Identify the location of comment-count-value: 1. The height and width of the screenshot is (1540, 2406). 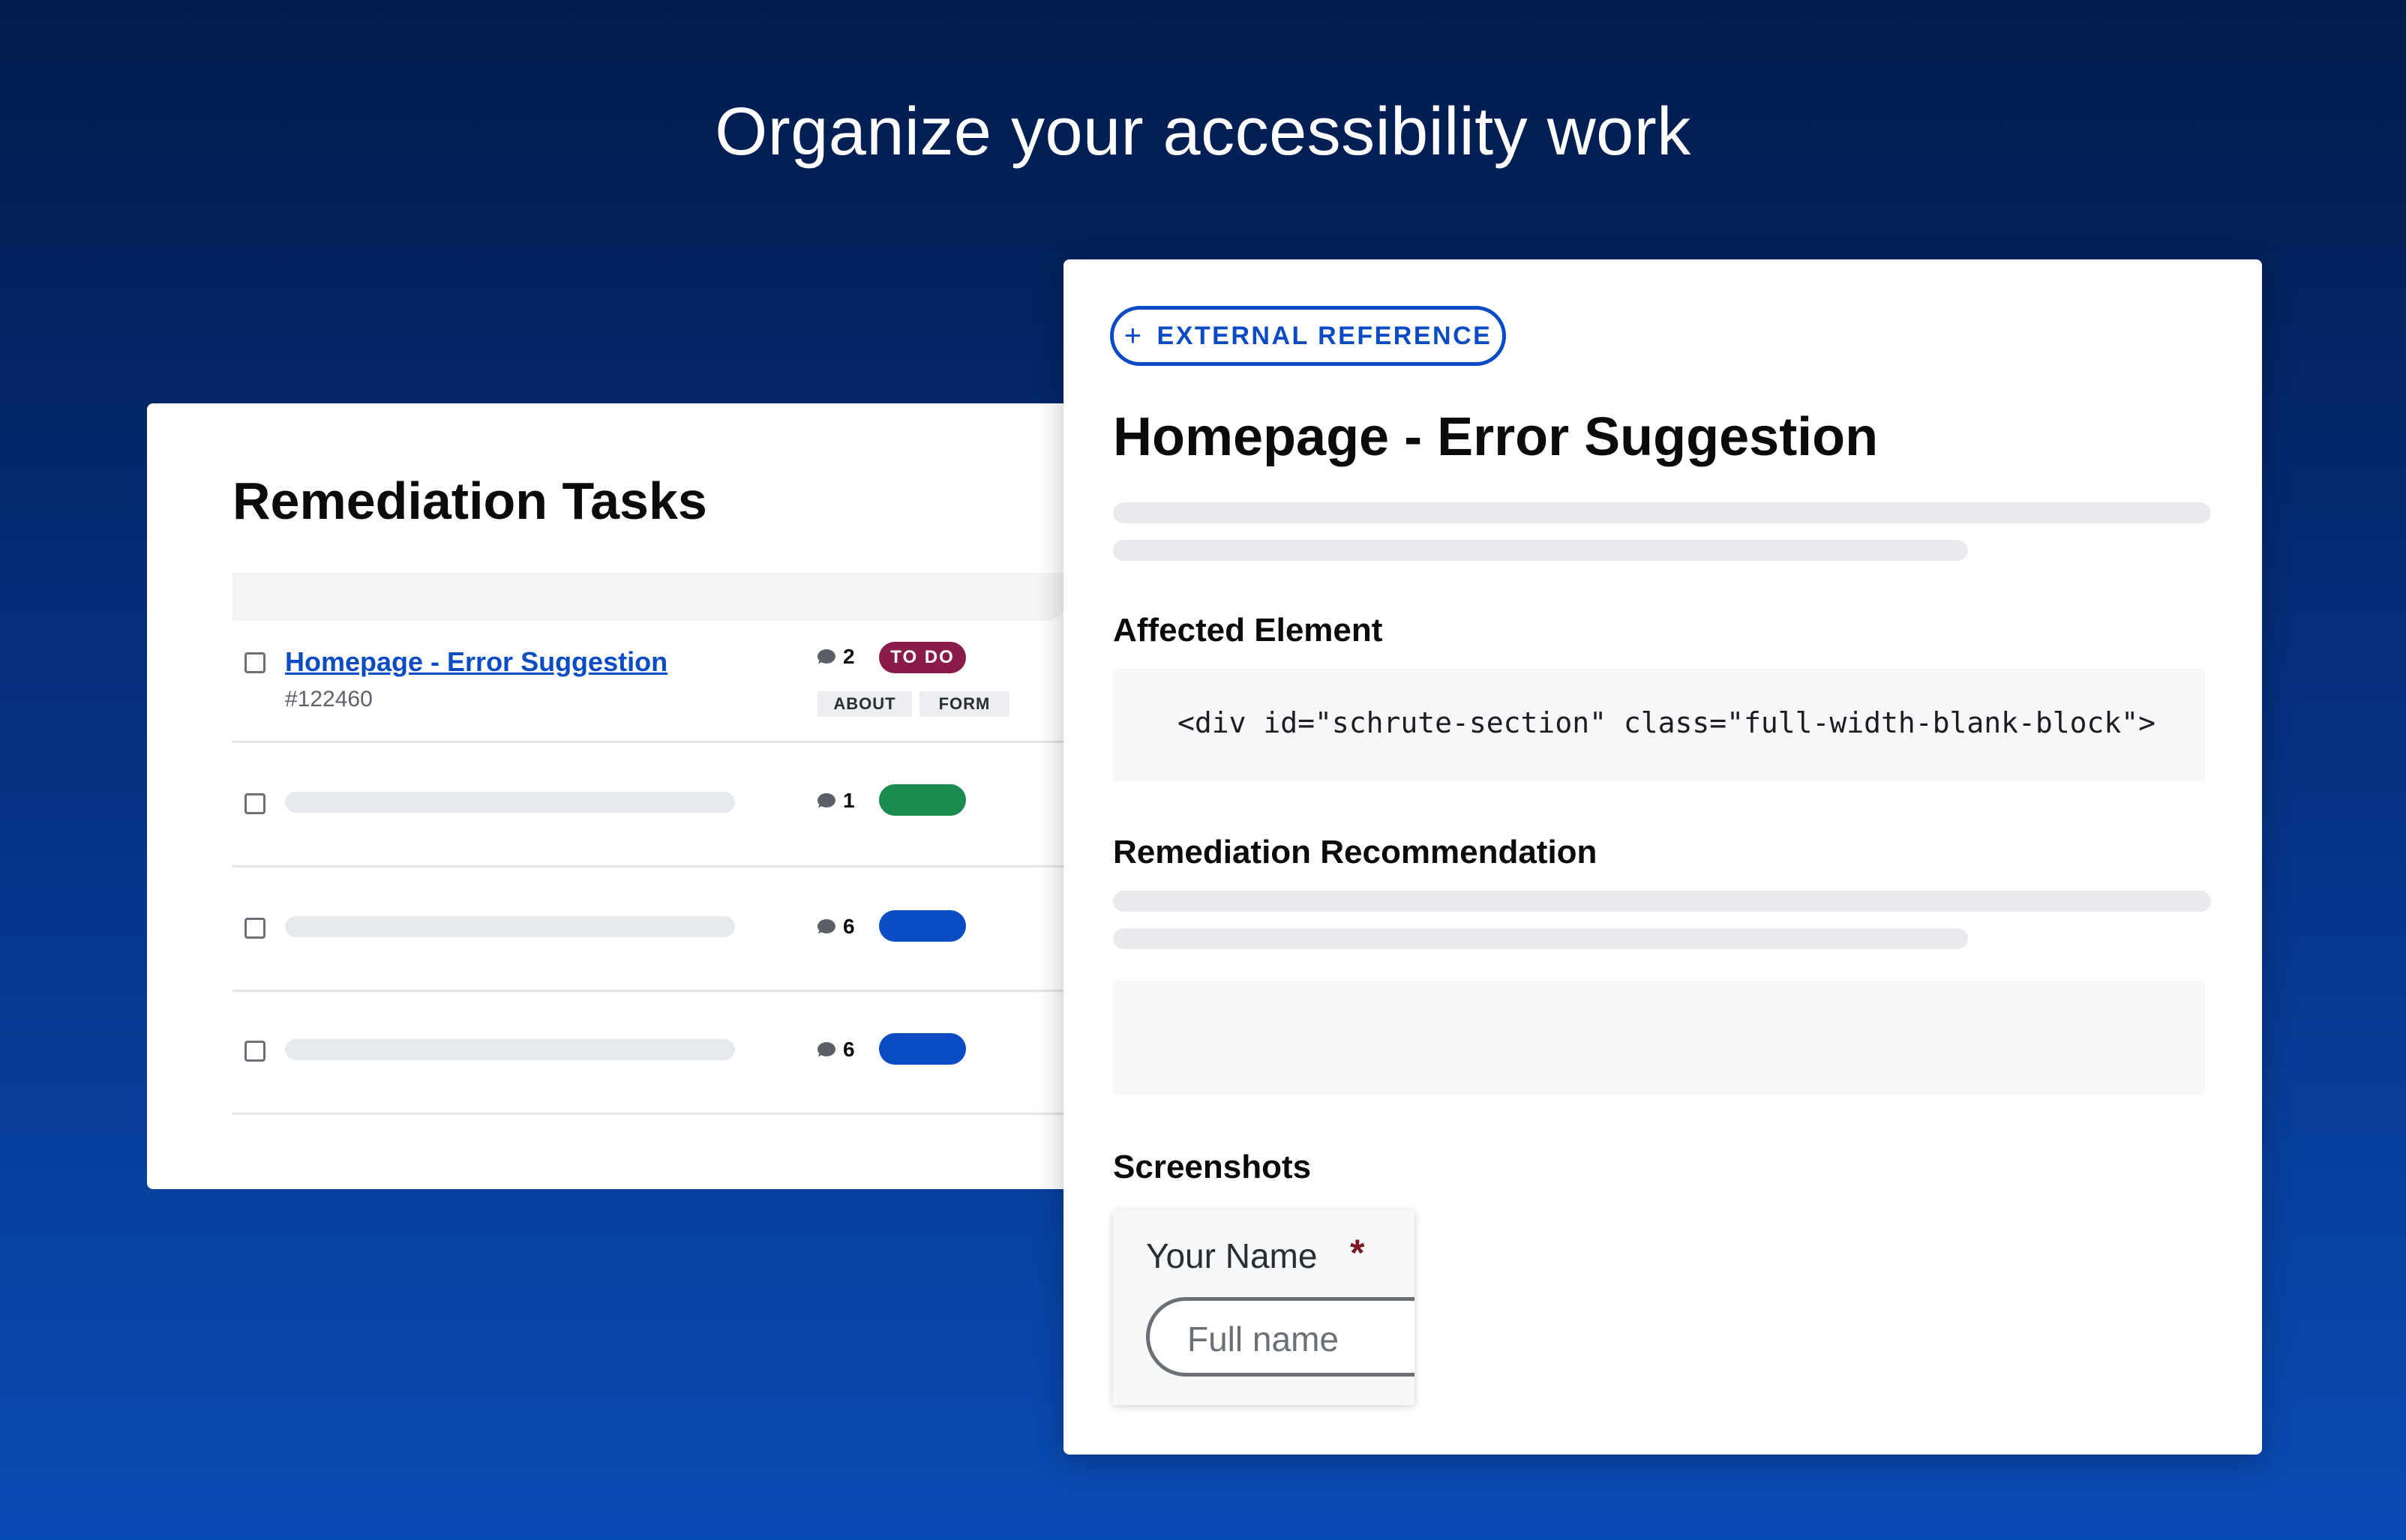
(849, 800).